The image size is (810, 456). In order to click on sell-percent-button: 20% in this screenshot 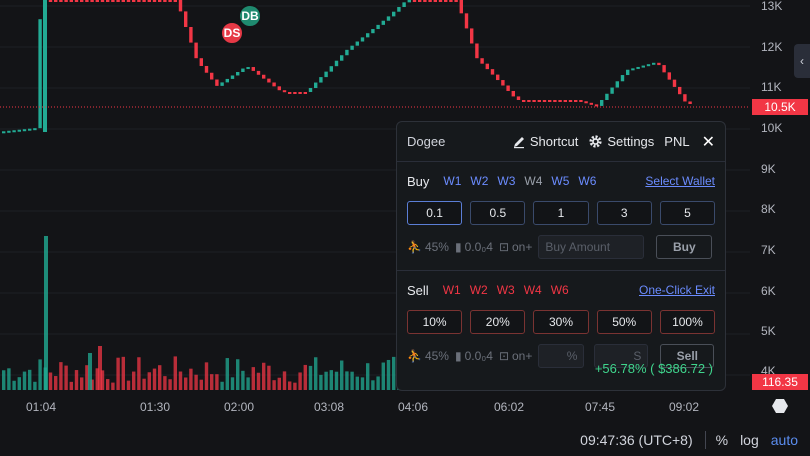, I will do `click(498, 322)`.